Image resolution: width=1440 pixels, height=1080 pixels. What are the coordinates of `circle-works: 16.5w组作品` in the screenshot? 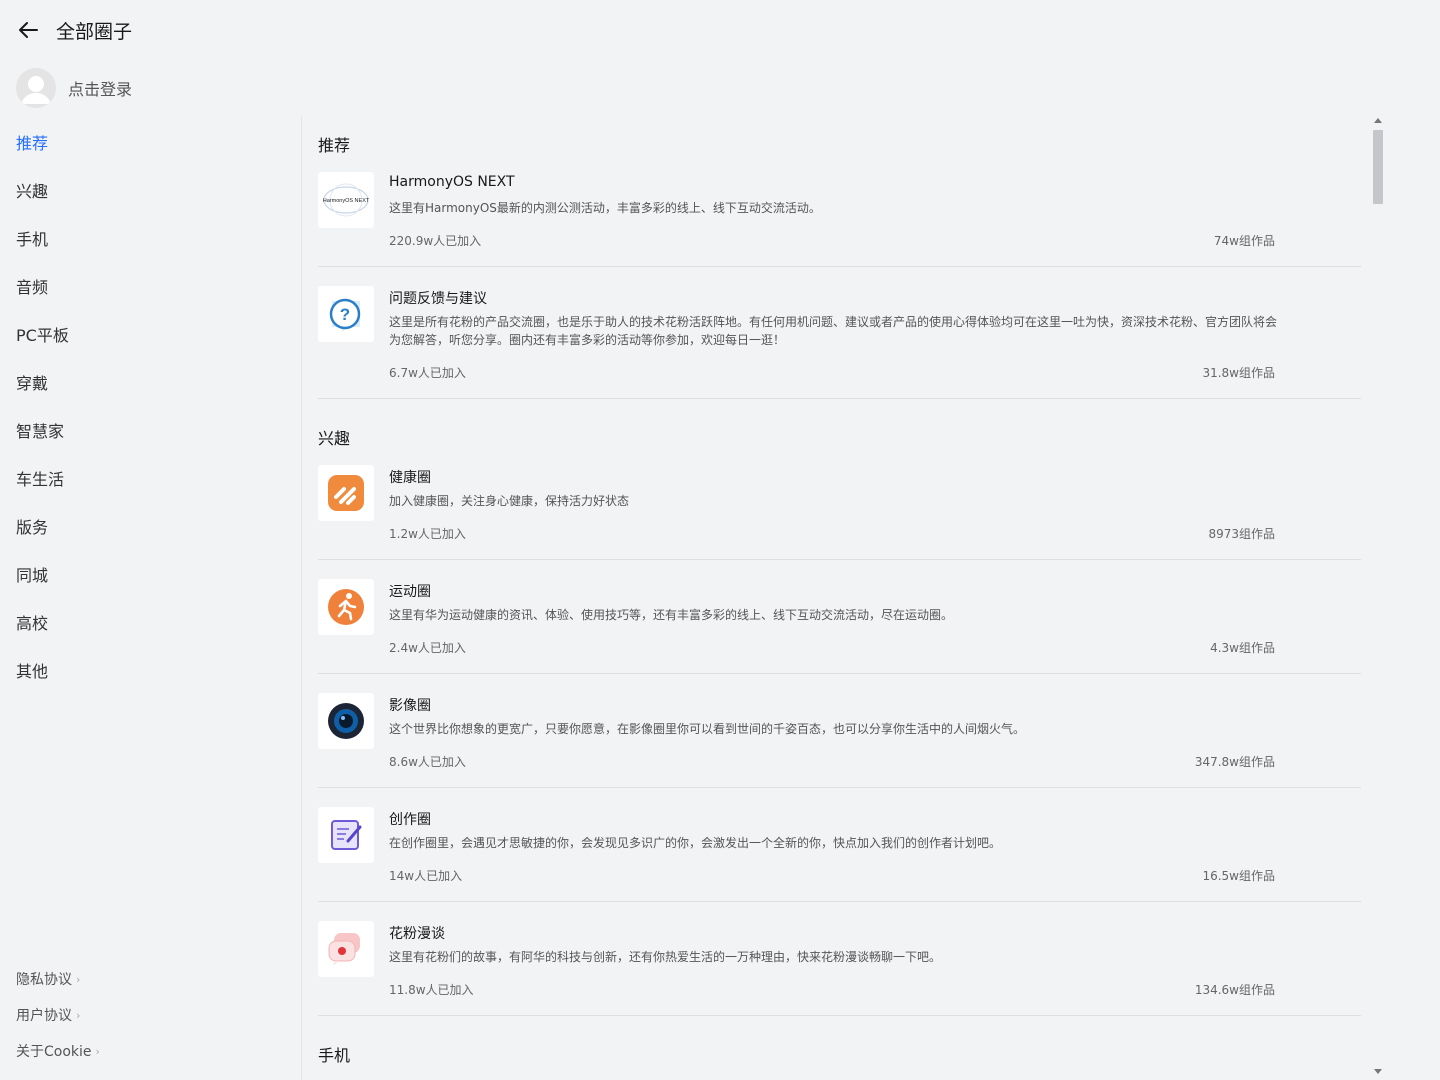 It's located at (1238, 876).